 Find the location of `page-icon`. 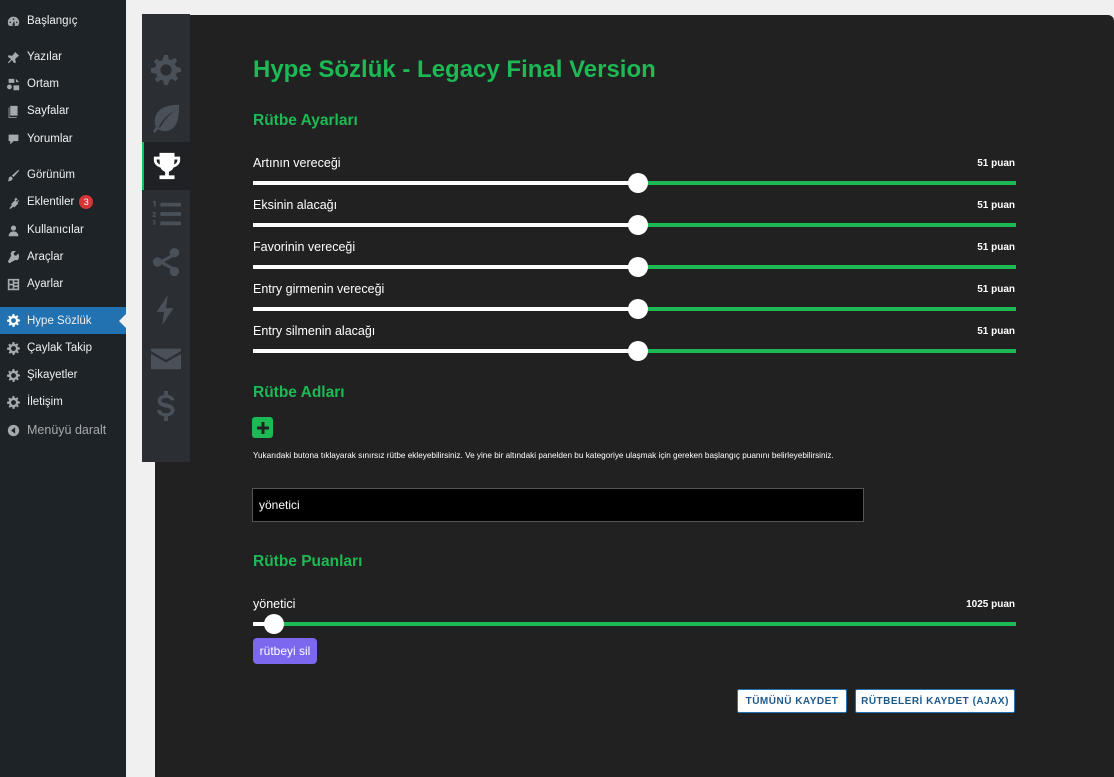

page-icon is located at coordinates (13, 111).